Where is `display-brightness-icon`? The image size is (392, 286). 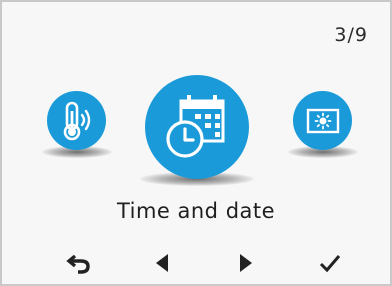
display-brightness-icon is located at coordinates (322, 120).